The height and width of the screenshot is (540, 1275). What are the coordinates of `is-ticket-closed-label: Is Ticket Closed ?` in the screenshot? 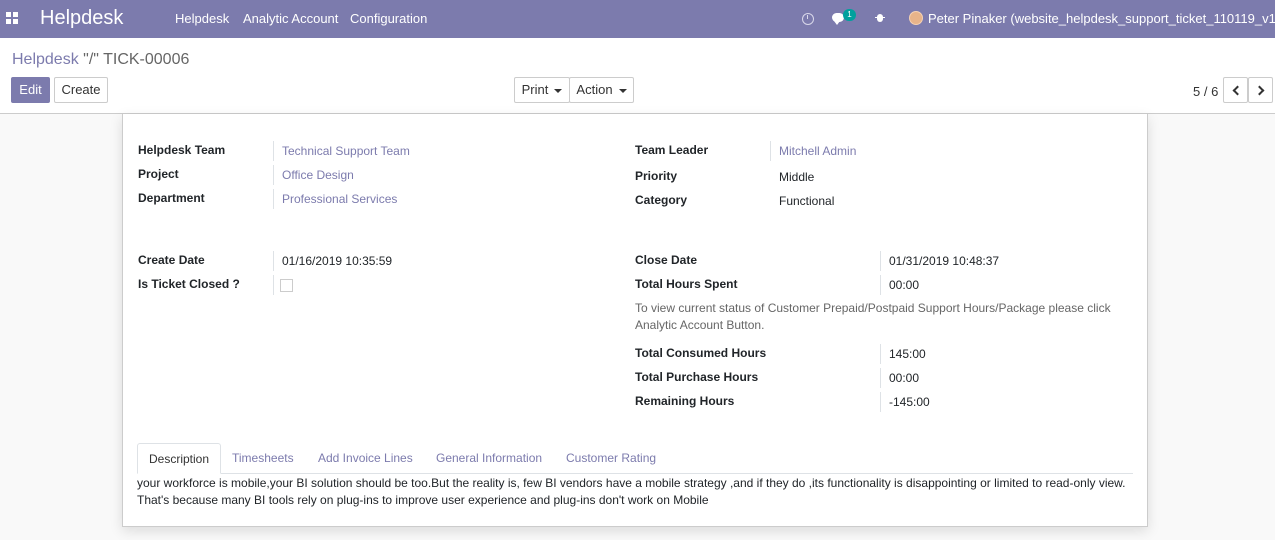 It's located at (189, 284).